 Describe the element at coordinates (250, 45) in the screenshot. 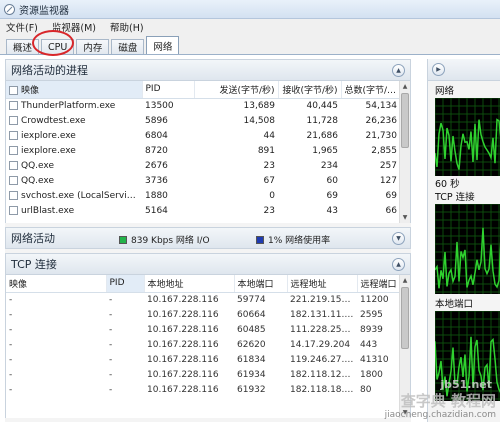

I see `tab-bar: 概述 CPU 内存 磁盘 网络` at that location.